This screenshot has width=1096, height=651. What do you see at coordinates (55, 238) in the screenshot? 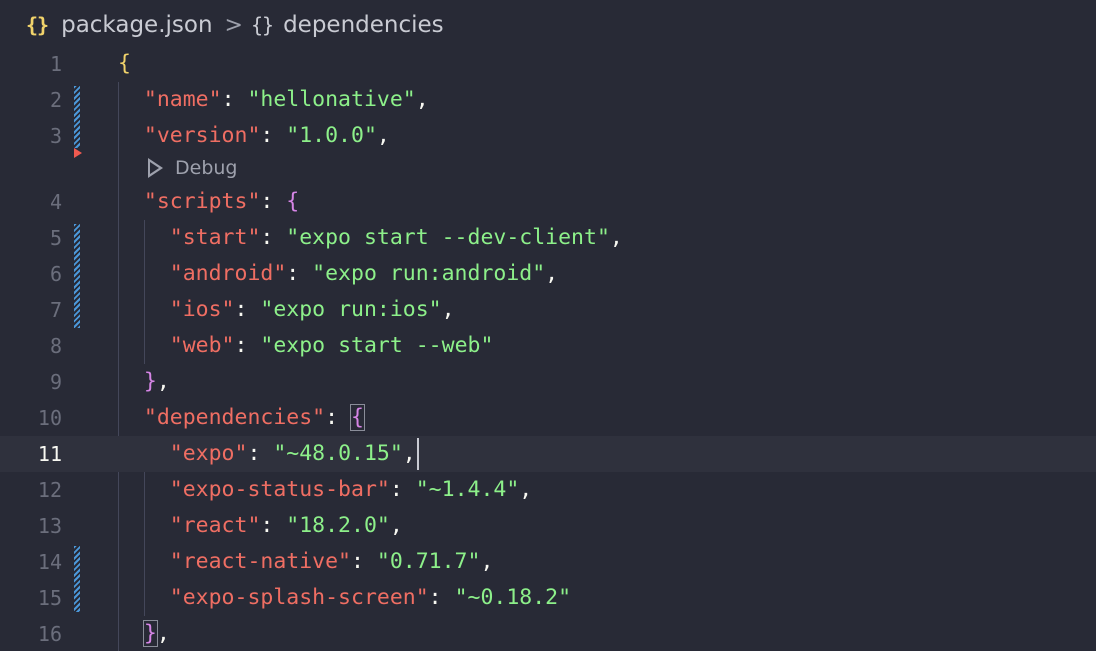
I see `line-number: 5` at bounding box center [55, 238].